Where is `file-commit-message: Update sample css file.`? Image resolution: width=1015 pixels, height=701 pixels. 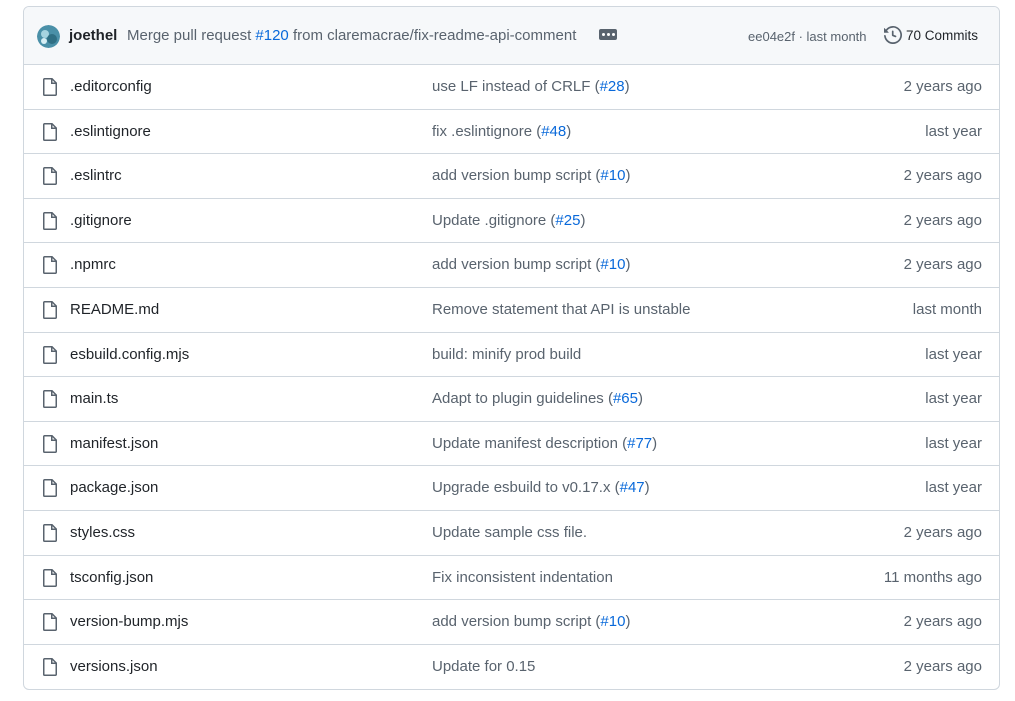
file-commit-message: Update sample css file. is located at coordinates (509, 532).